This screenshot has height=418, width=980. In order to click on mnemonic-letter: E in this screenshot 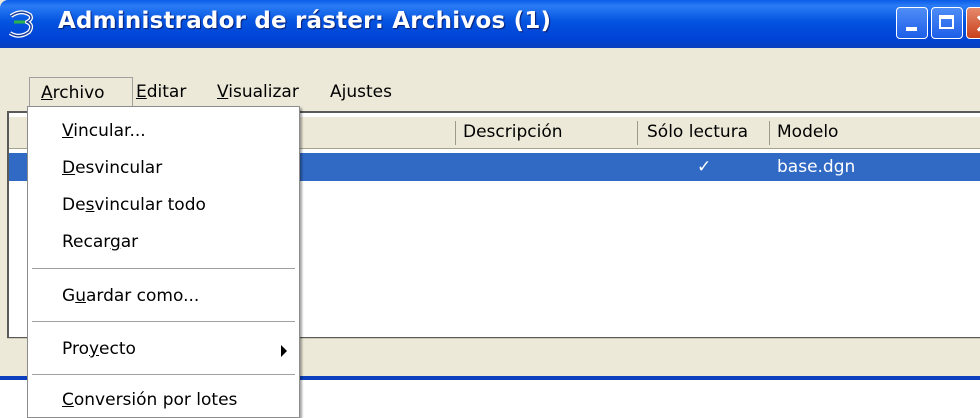, I will do `click(141, 92)`.